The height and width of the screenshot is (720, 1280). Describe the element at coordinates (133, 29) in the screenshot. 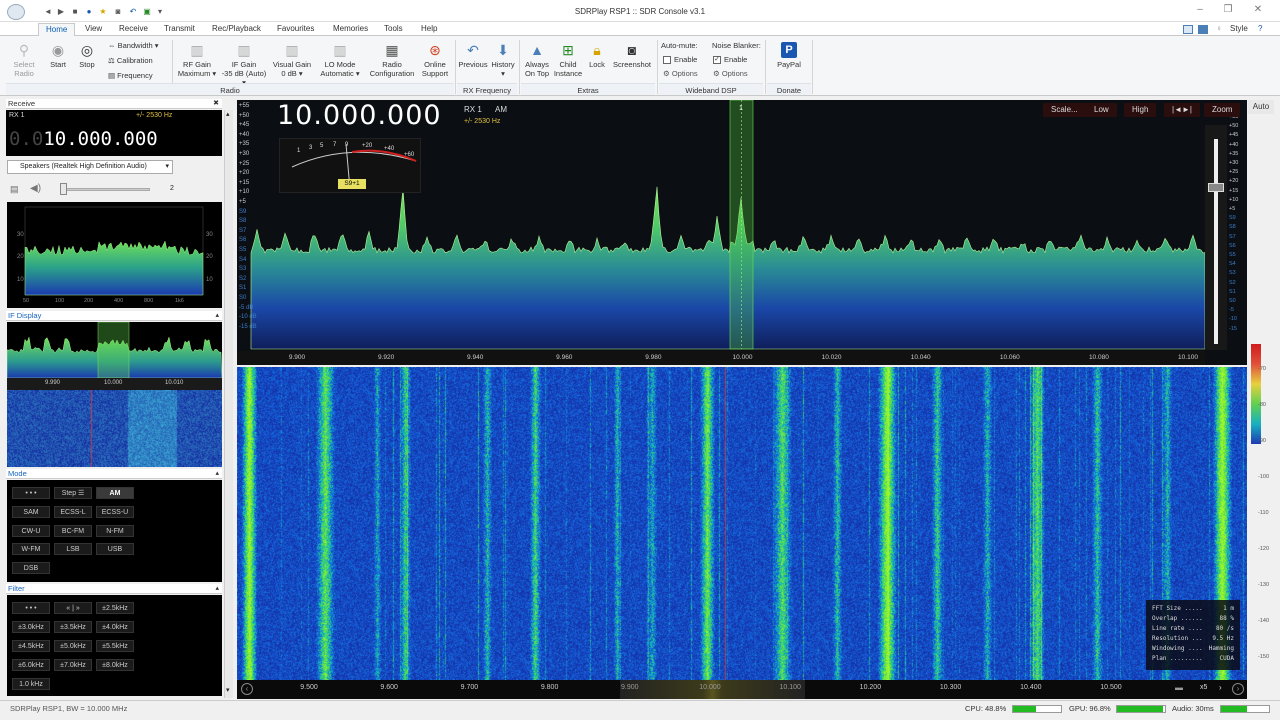

I see `tab-receive: Receive` at that location.